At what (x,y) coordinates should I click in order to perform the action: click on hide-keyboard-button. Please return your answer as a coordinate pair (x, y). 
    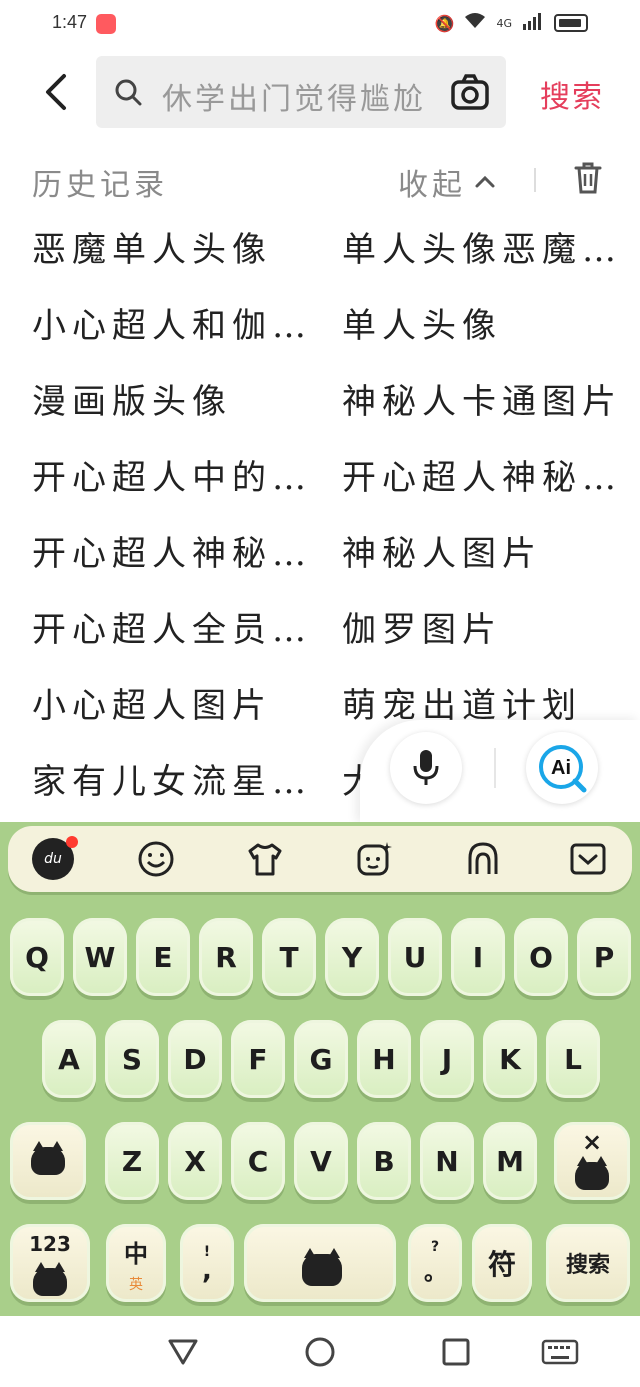
    Looking at the image, I should click on (588, 859).